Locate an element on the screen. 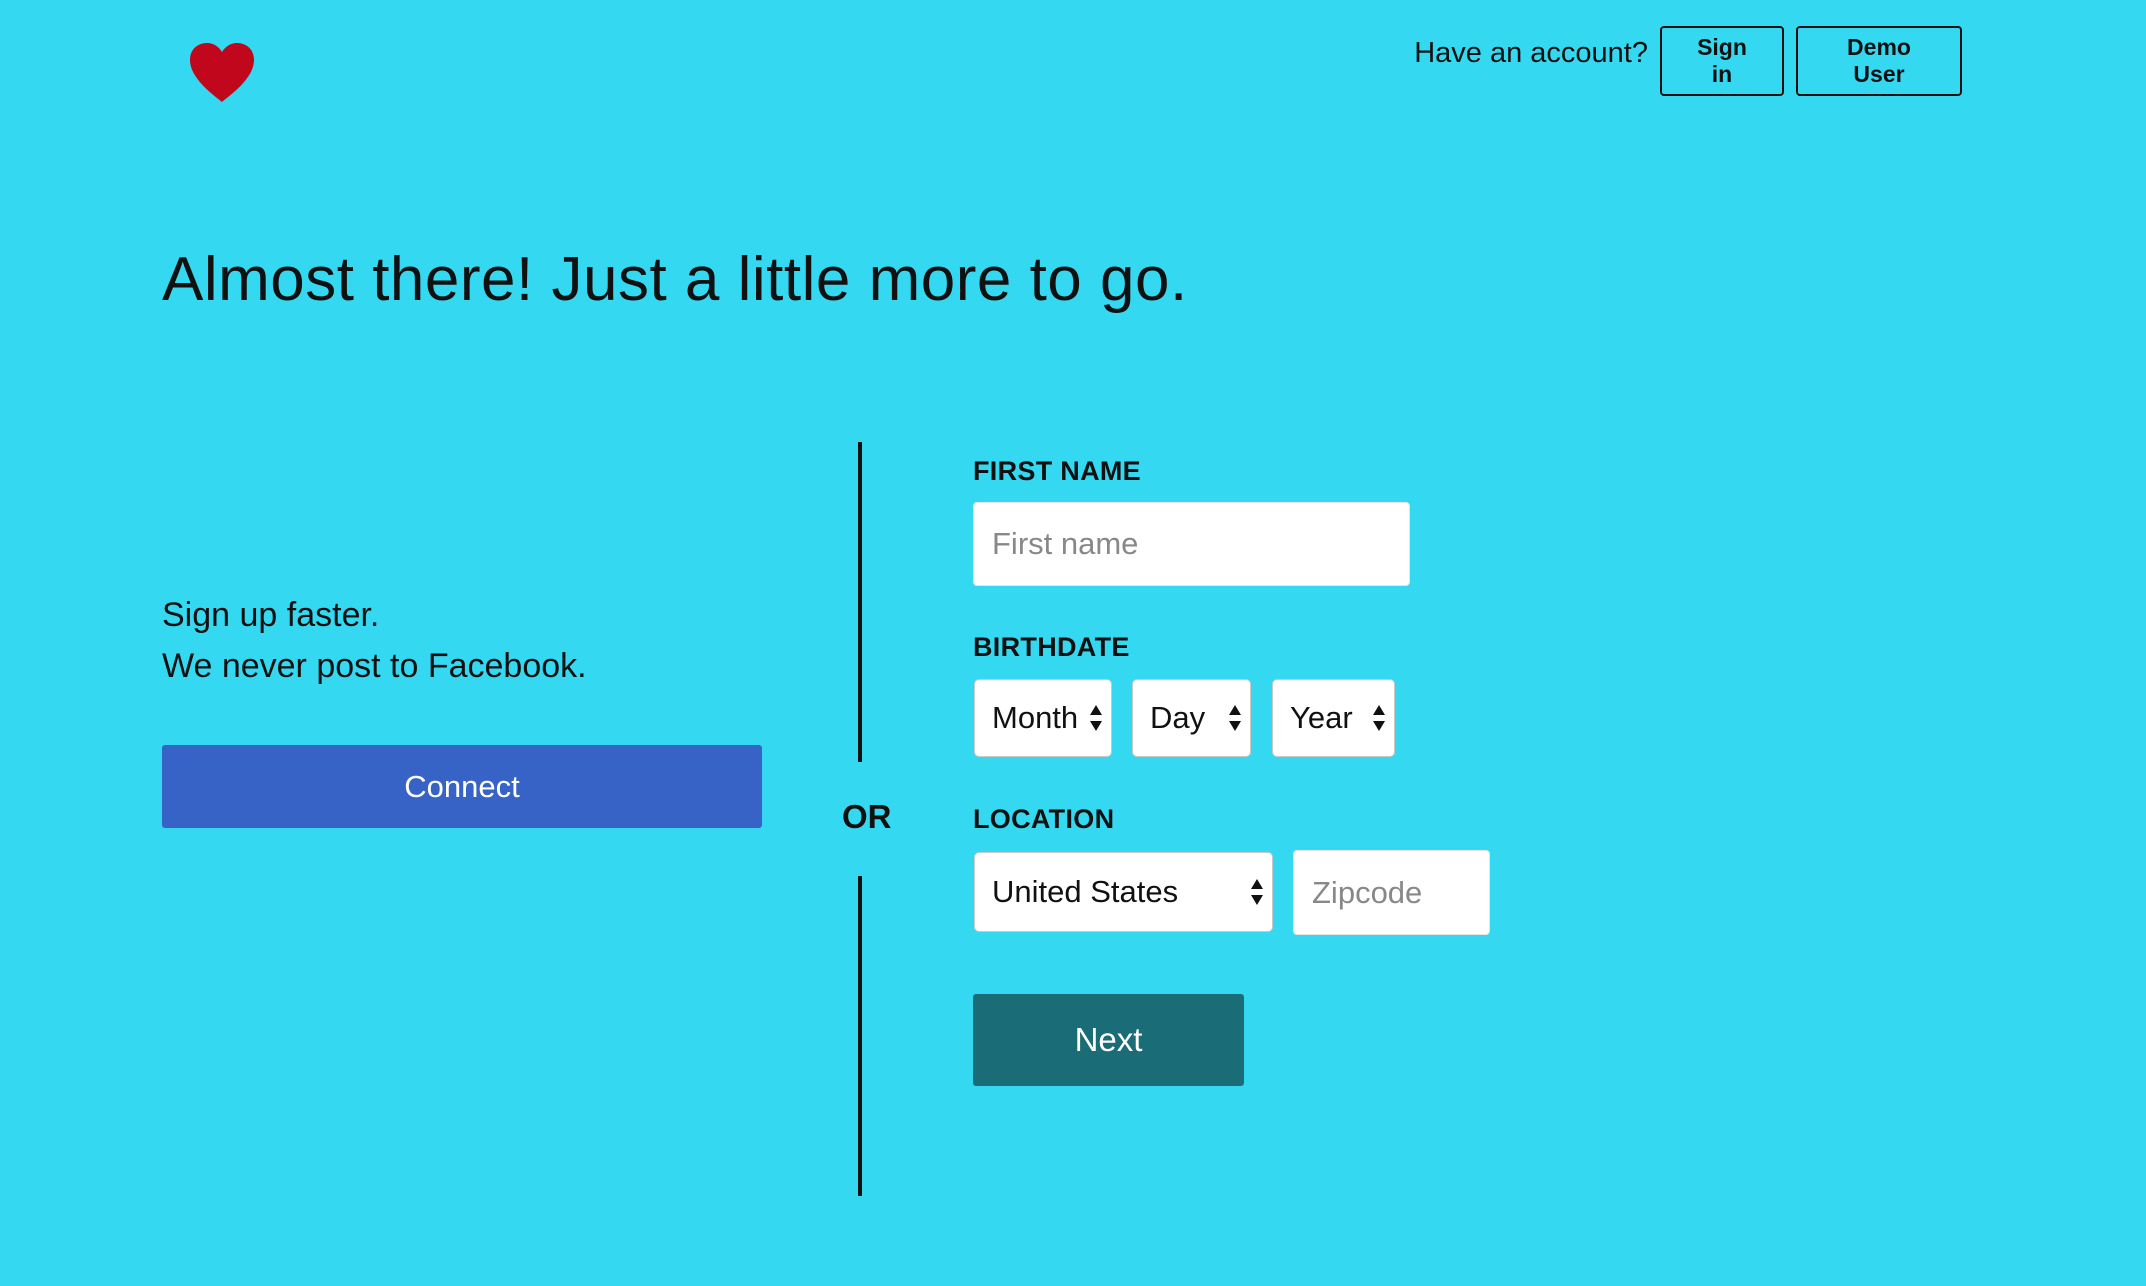 The width and height of the screenshot is (2146, 1286). never-post-text: We never post to Facebook. is located at coordinates (374, 666).